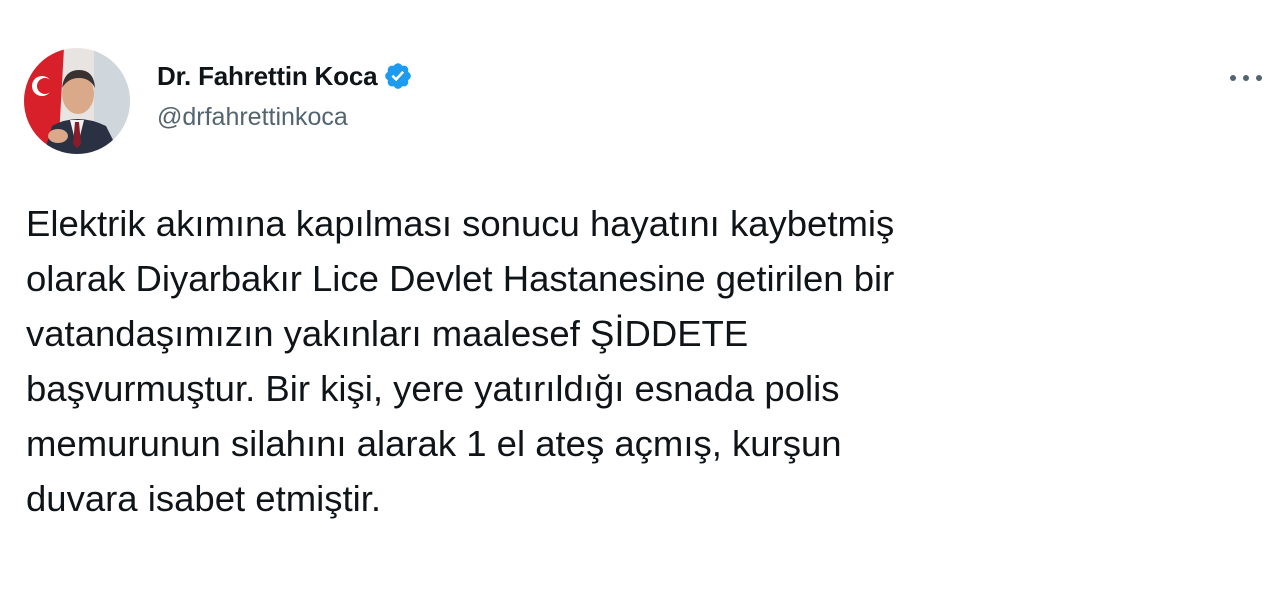 The height and width of the screenshot is (599, 1280). I want to click on more-options-button, so click(1246, 78).